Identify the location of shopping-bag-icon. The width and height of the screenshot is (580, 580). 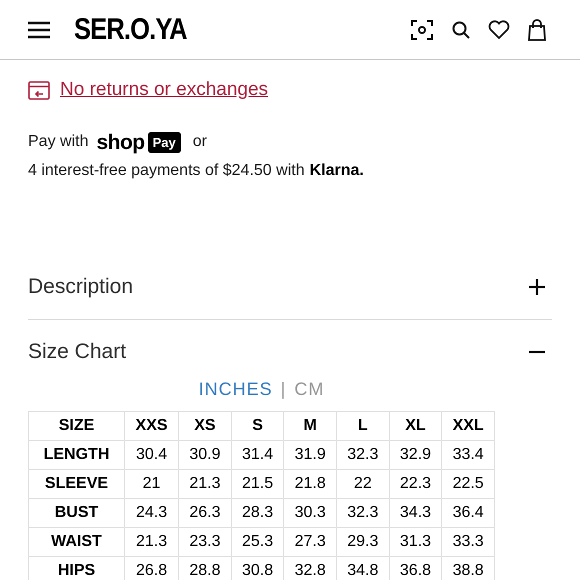
(537, 29).